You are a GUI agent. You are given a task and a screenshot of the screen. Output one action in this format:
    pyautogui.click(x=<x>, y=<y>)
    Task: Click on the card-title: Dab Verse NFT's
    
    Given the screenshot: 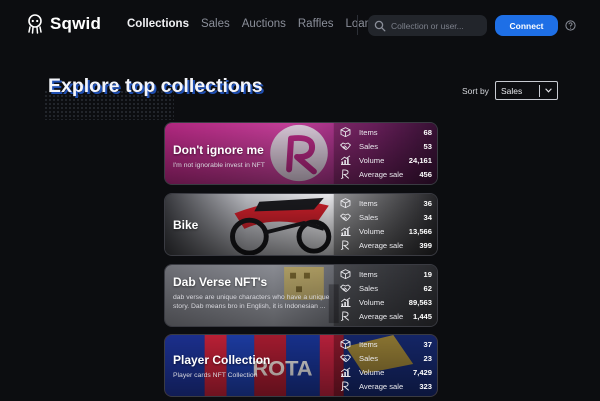 What is the action you would take?
    pyautogui.click(x=220, y=282)
    